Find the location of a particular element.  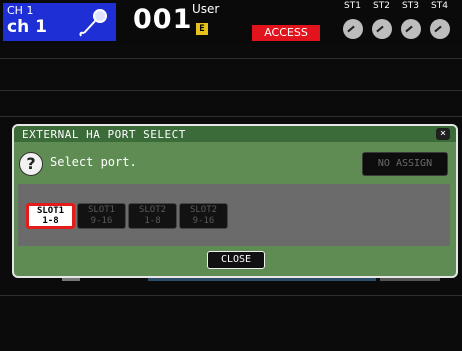

dialog-message: Select port. is located at coordinates (93, 162).